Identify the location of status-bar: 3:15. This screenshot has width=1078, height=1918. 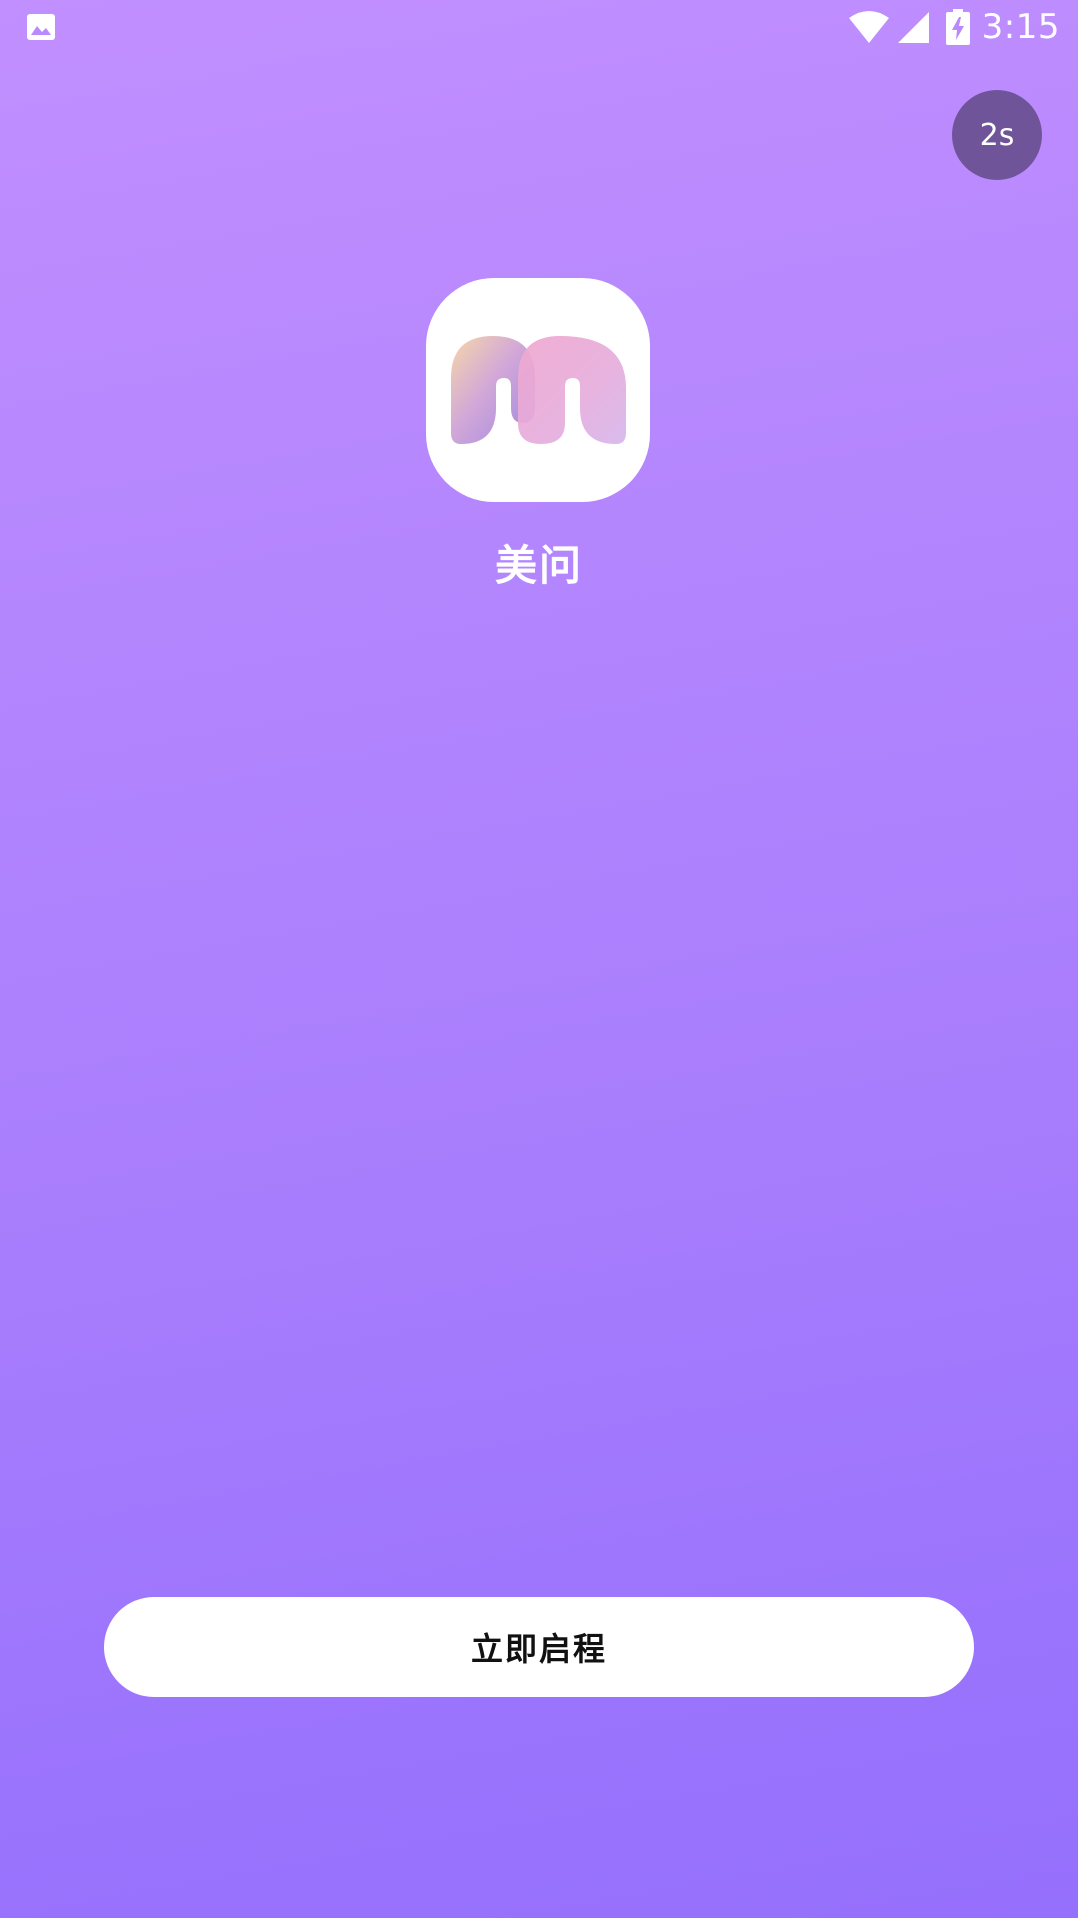
(539, 27).